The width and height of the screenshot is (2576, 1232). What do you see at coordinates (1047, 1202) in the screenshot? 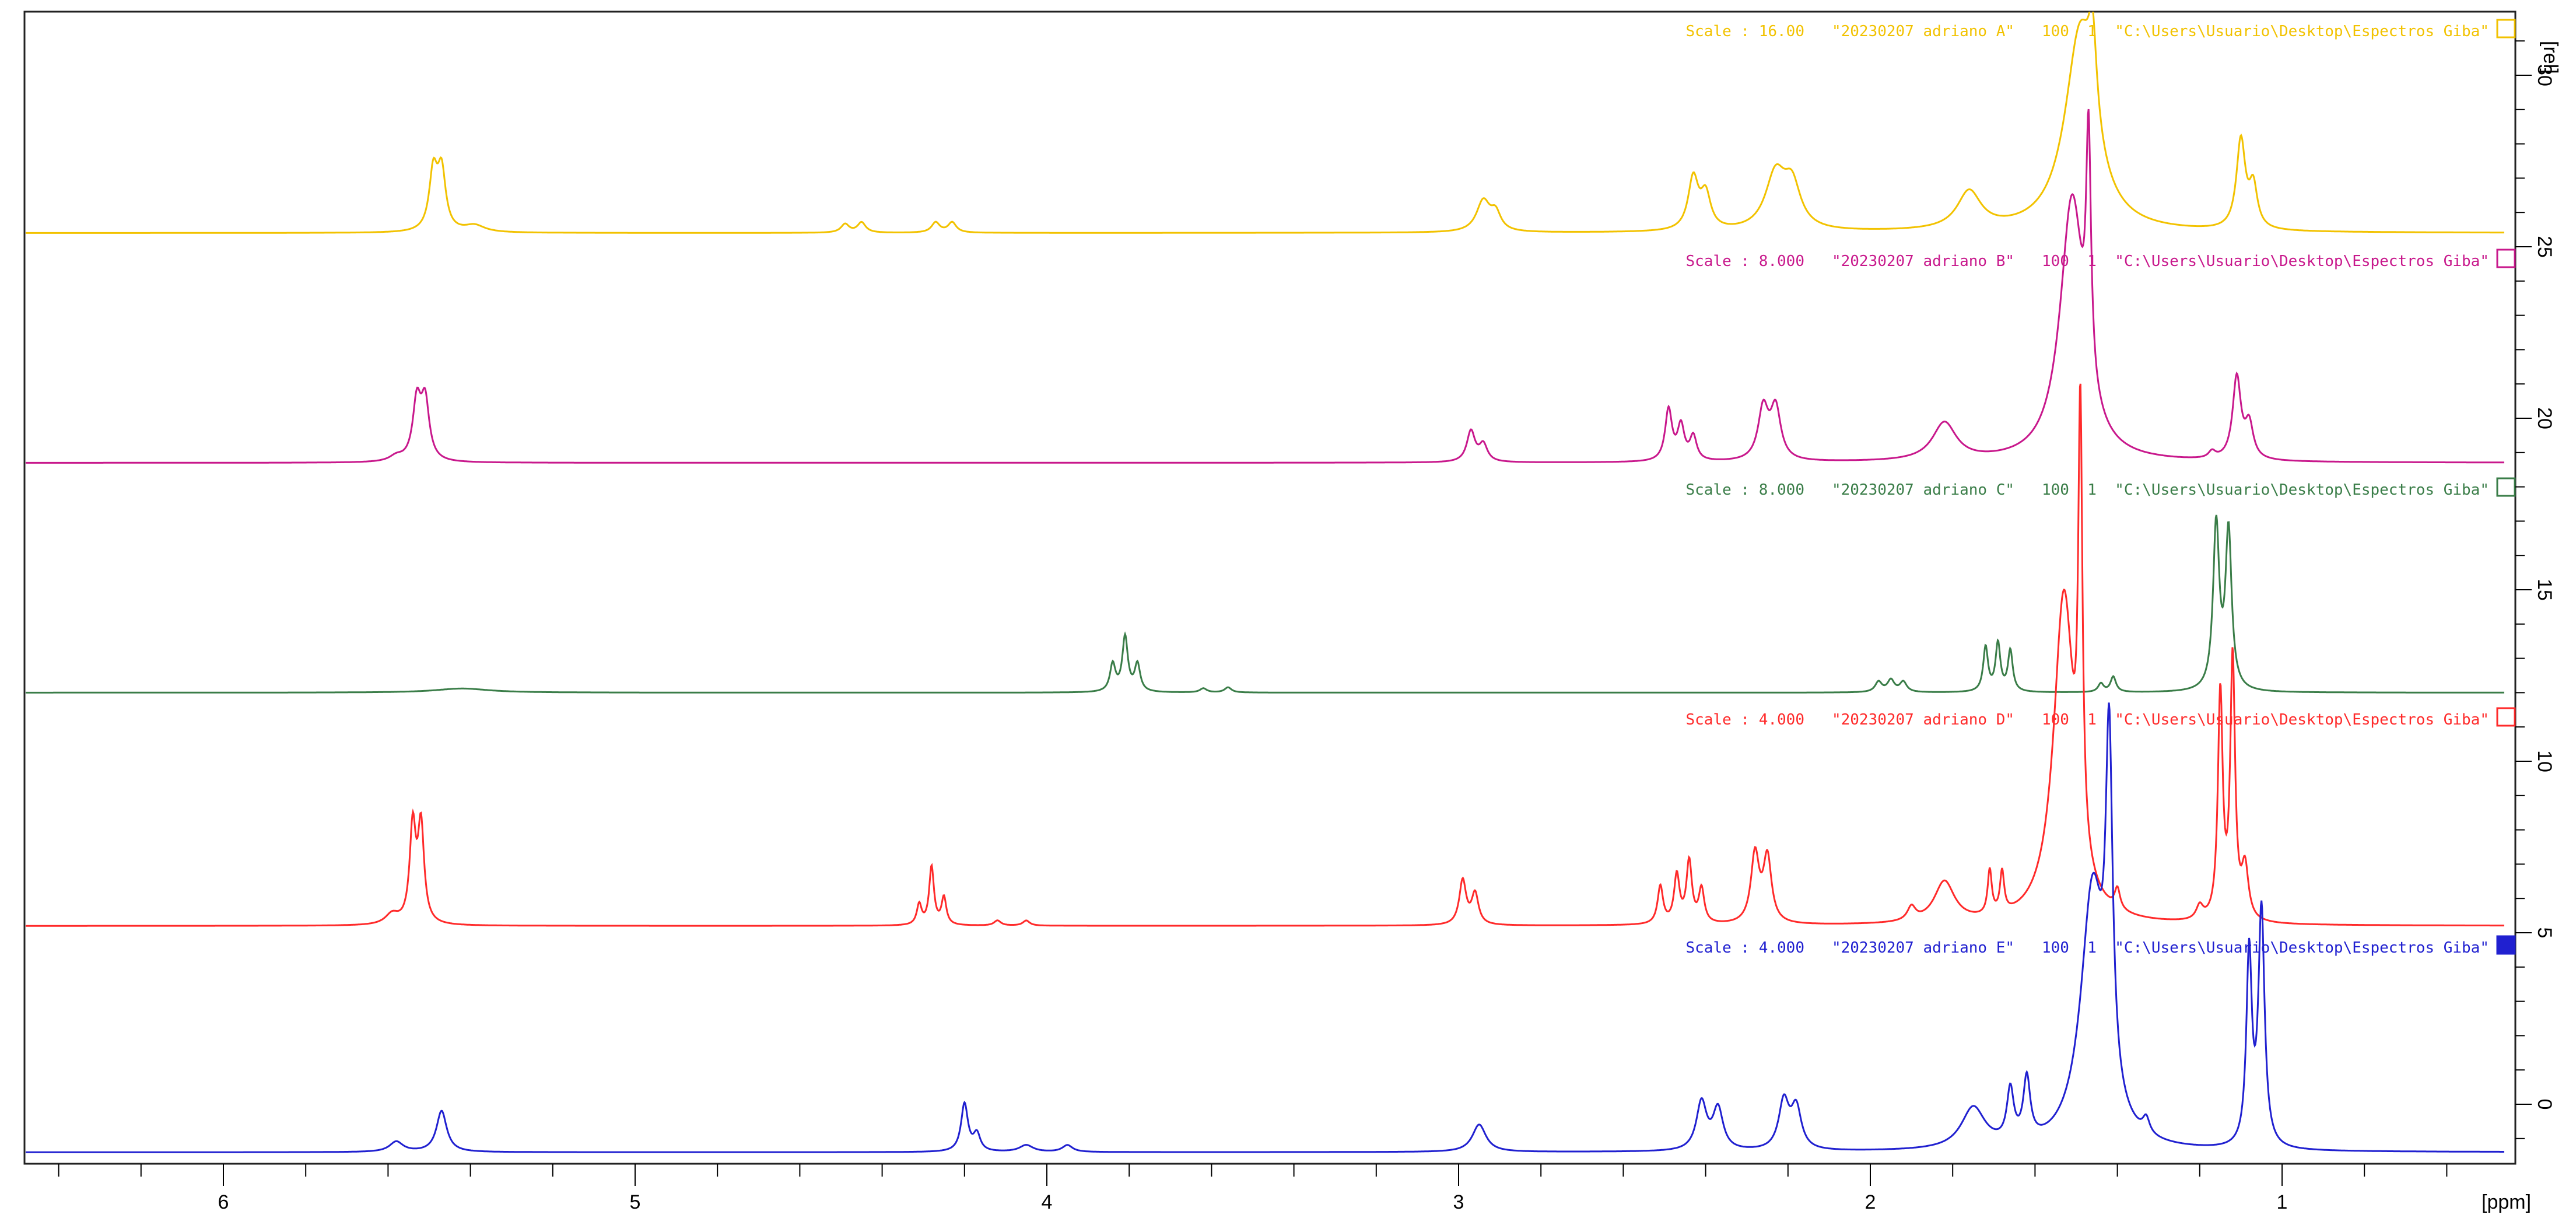
I see `x-tick-label: 4` at bounding box center [1047, 1202].